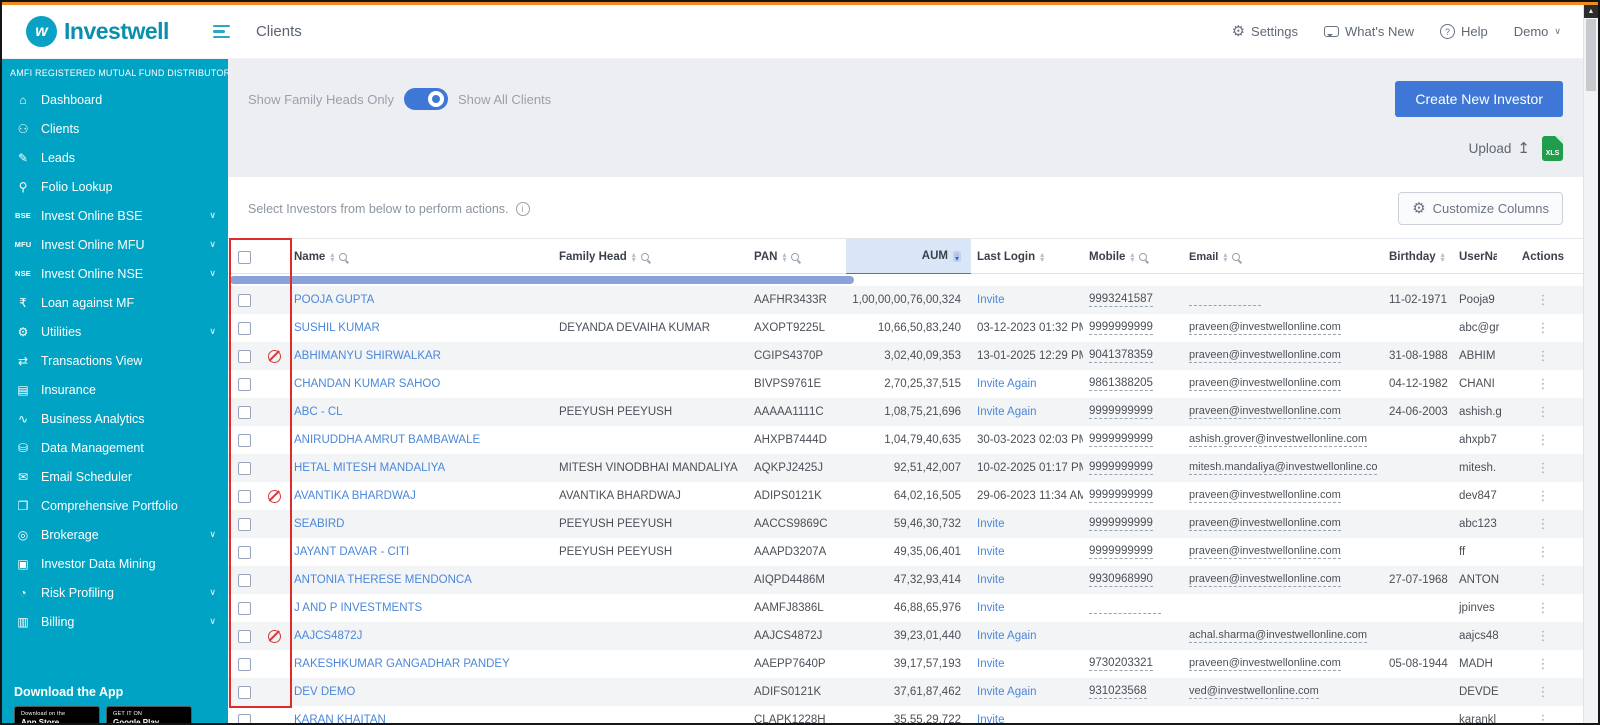 The height and width of the screenshot is (725, 1600). What do you see at coordinates (1121, 300) in the screenshot?
I see `mobile-value: 9993241587` at bounding box center [1121, 300].